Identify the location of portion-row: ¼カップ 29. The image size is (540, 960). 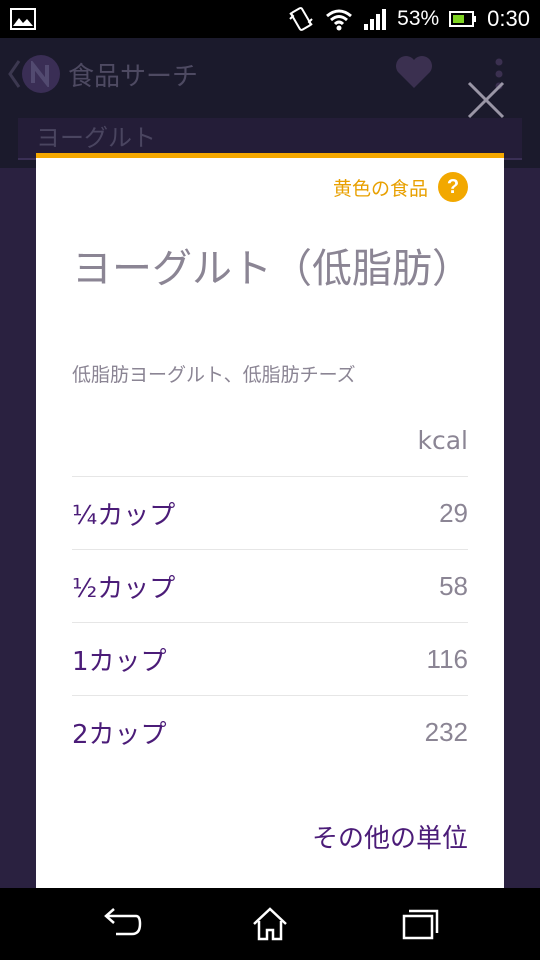
(270, 512).